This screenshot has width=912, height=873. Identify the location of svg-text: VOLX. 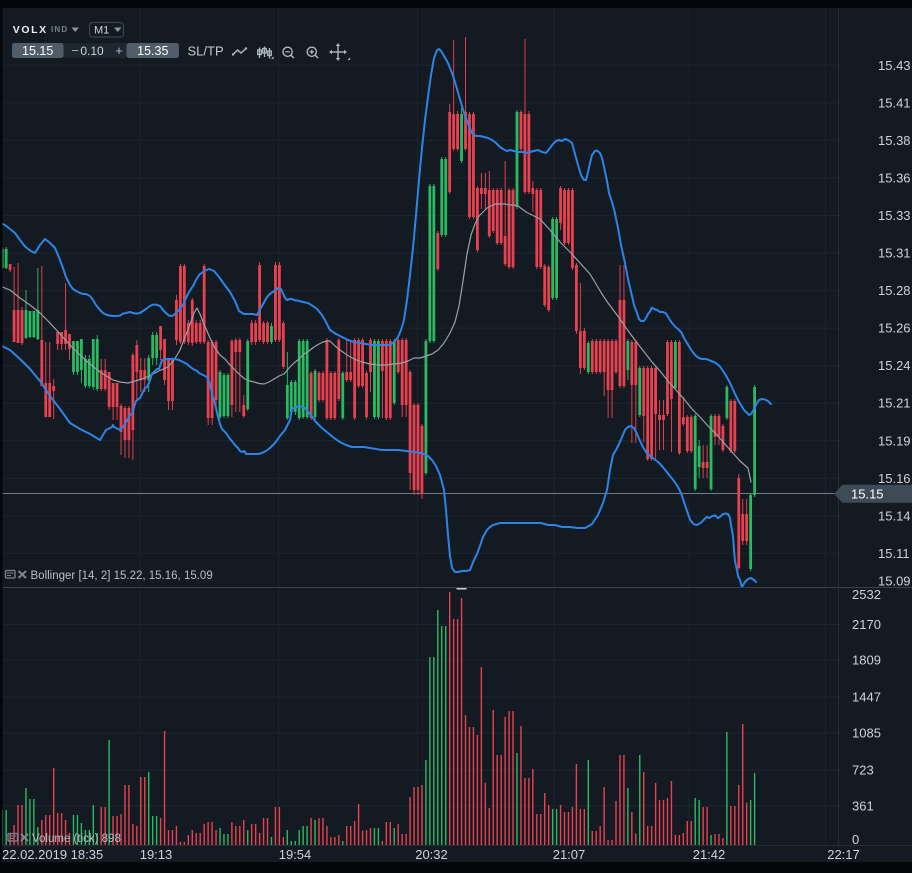
(30, 30).